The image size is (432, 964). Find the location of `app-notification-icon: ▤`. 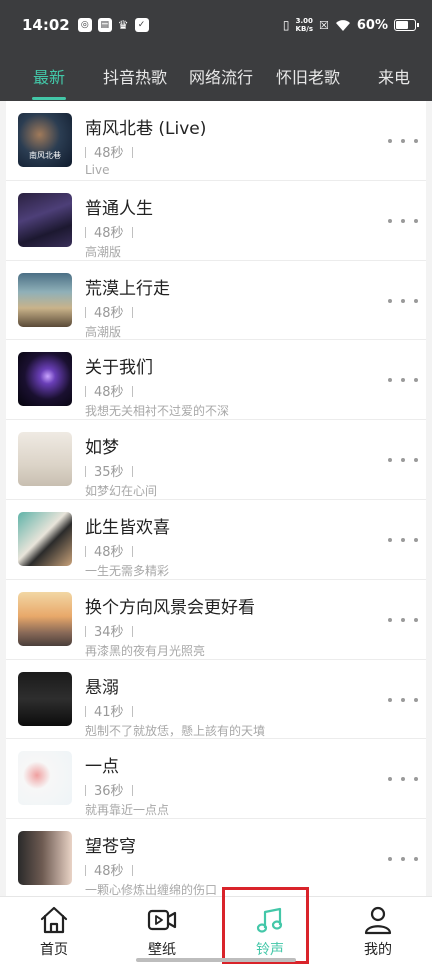

app-notification-icon: ▤ is located at coordinates (104, 25).